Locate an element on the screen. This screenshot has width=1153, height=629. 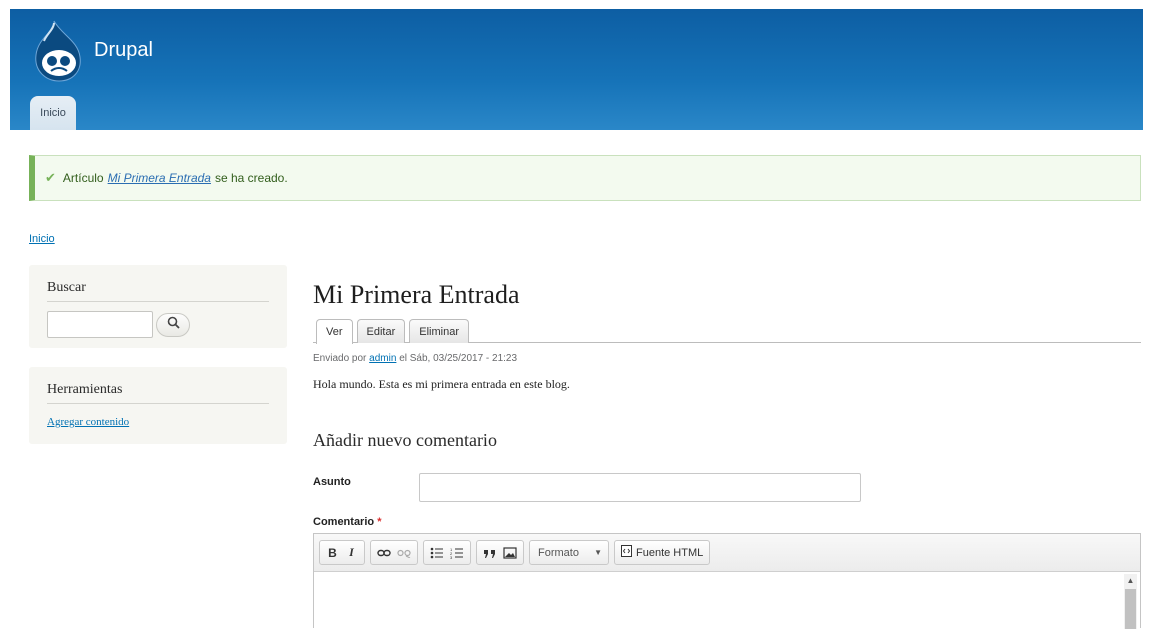
check-icon: ✔ is located at coordinates (50, 177).